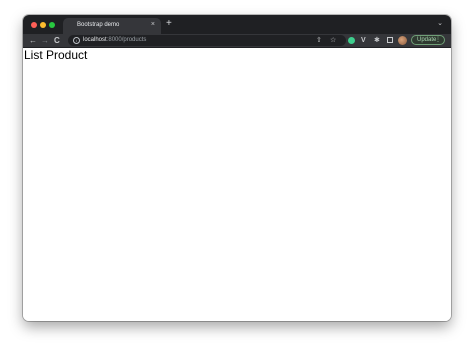 The width and height of the screenshot is (474, 351). I want to click on new-tab-button: +, so click(169, 24).